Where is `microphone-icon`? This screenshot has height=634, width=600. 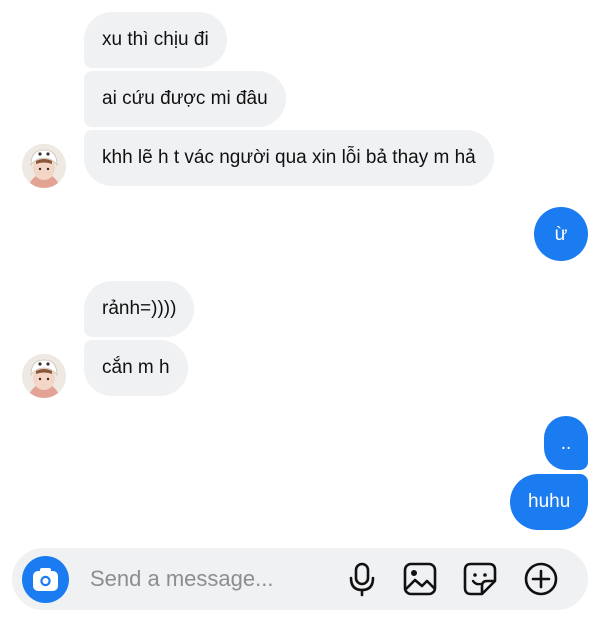 microphone-icon is located at coordinates (362, 579).